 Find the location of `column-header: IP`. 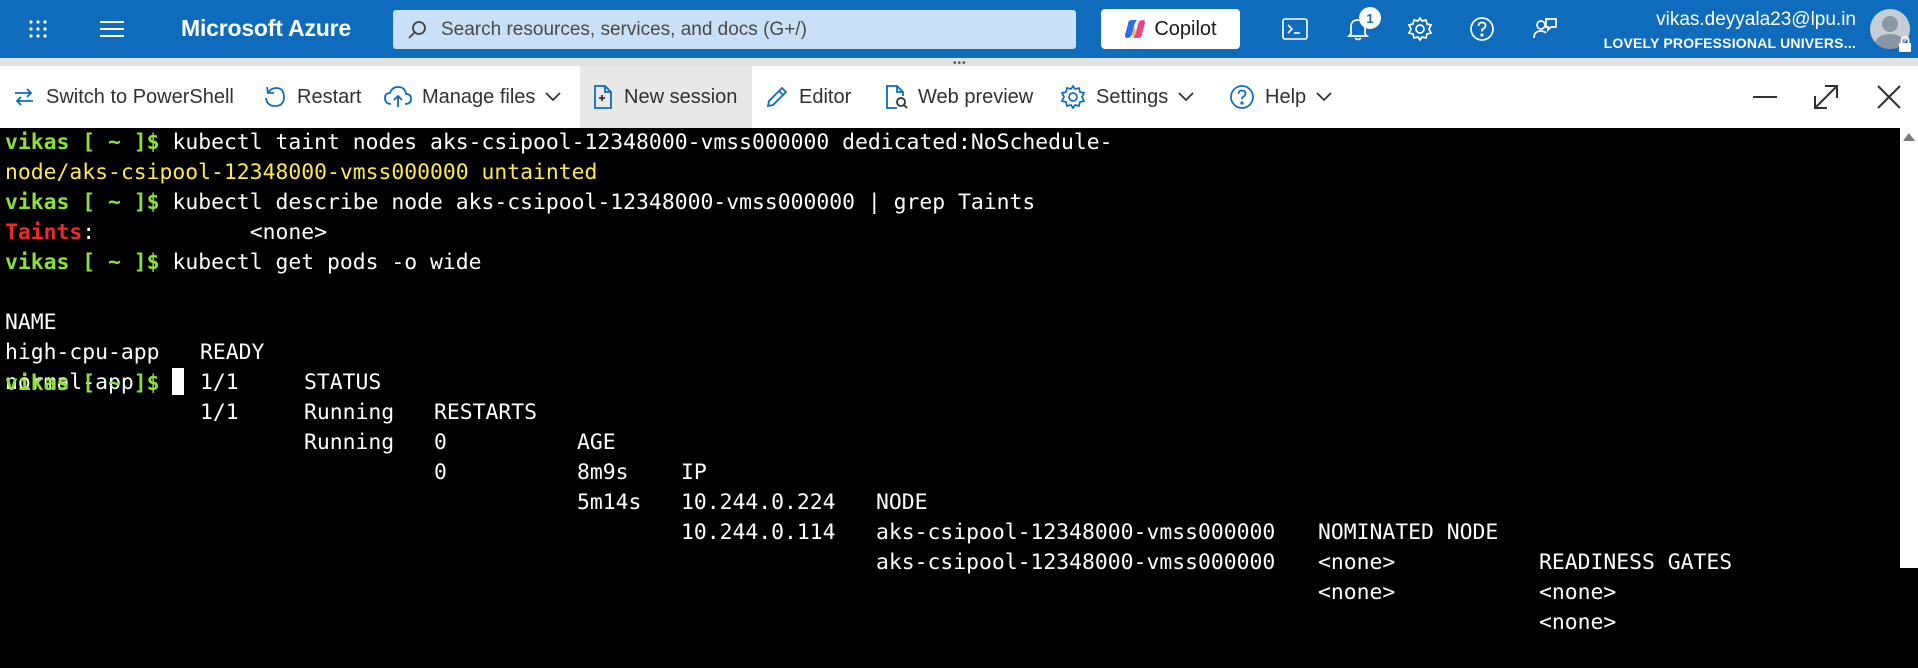

column-header: IP is located at coordinates (694, 472).